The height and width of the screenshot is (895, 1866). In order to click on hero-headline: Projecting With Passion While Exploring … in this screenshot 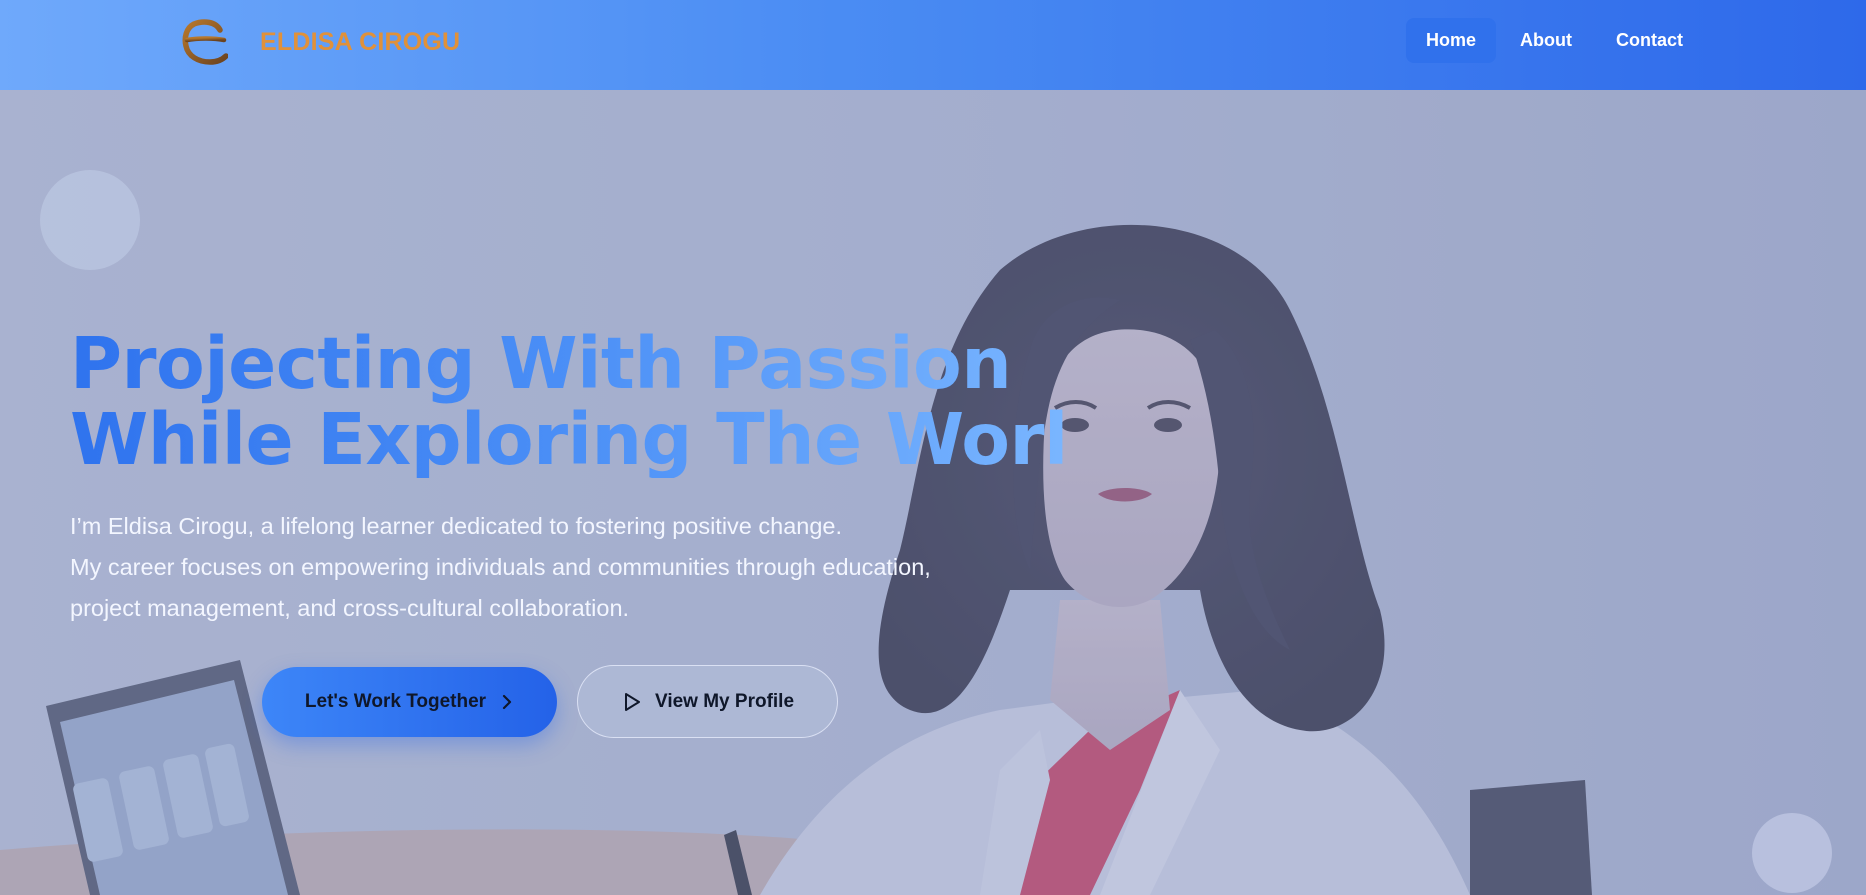, I will do `click(570, 402)`.